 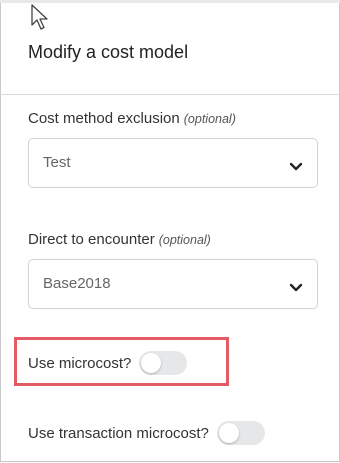 I want to click on page-title: Modify a cost model, so click(x=108, y=52).